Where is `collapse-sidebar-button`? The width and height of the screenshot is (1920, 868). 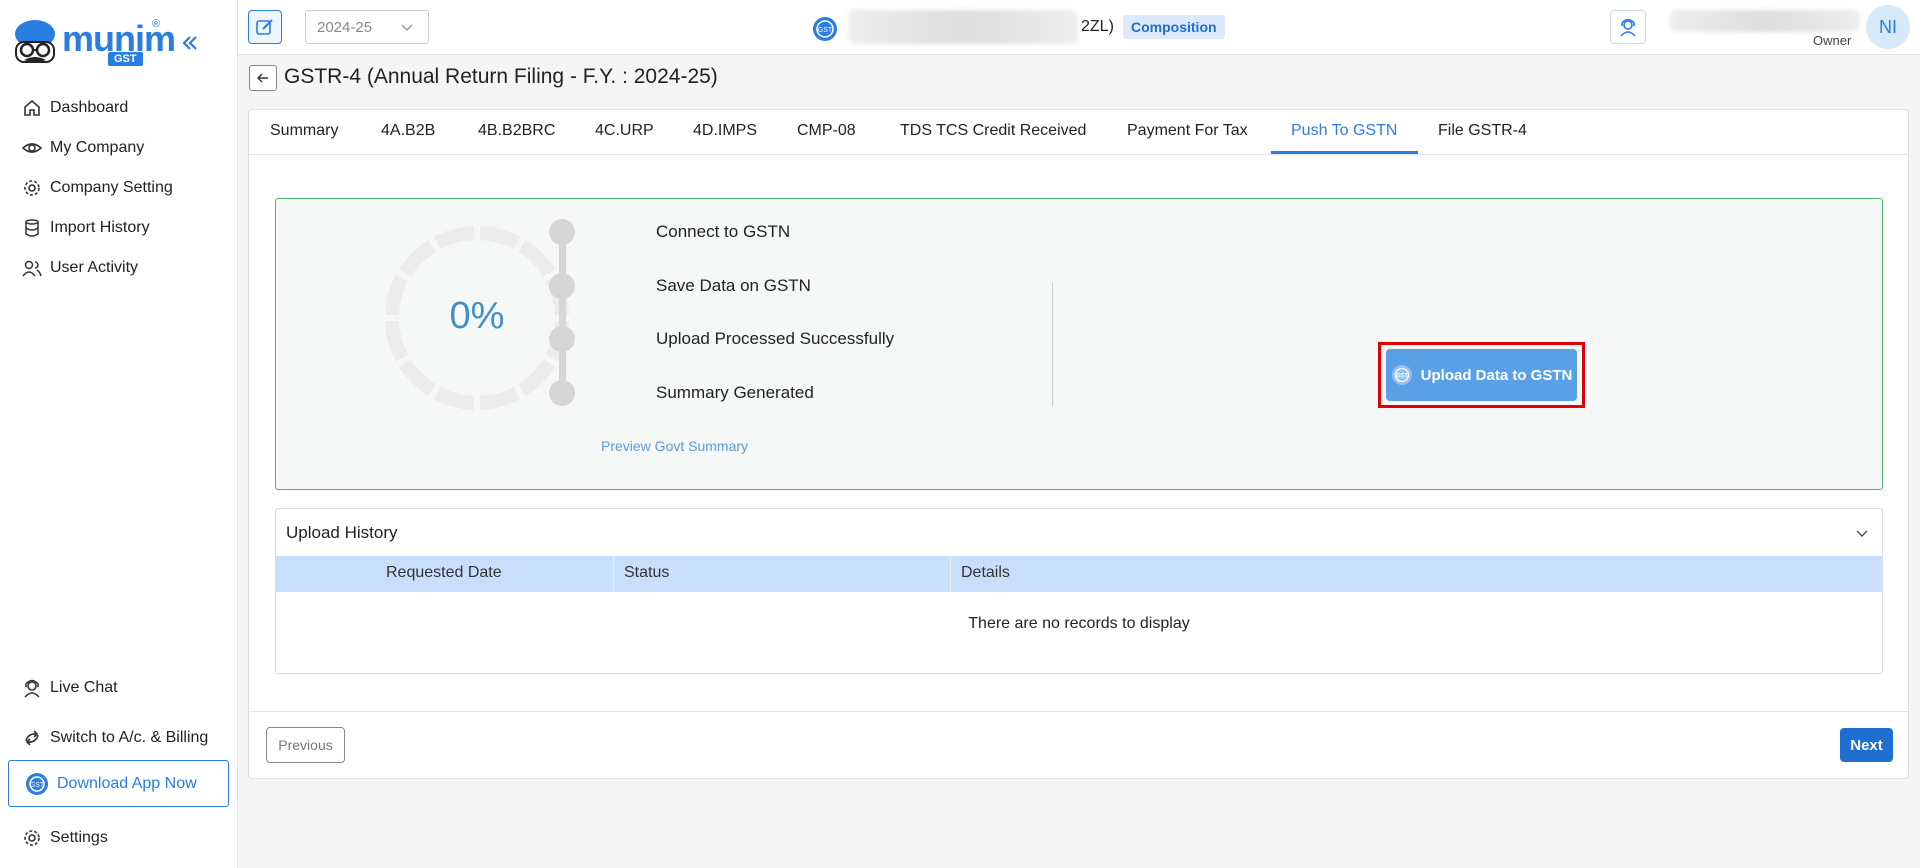
collapse-sidebar-button is located at coordinates (190, 46).